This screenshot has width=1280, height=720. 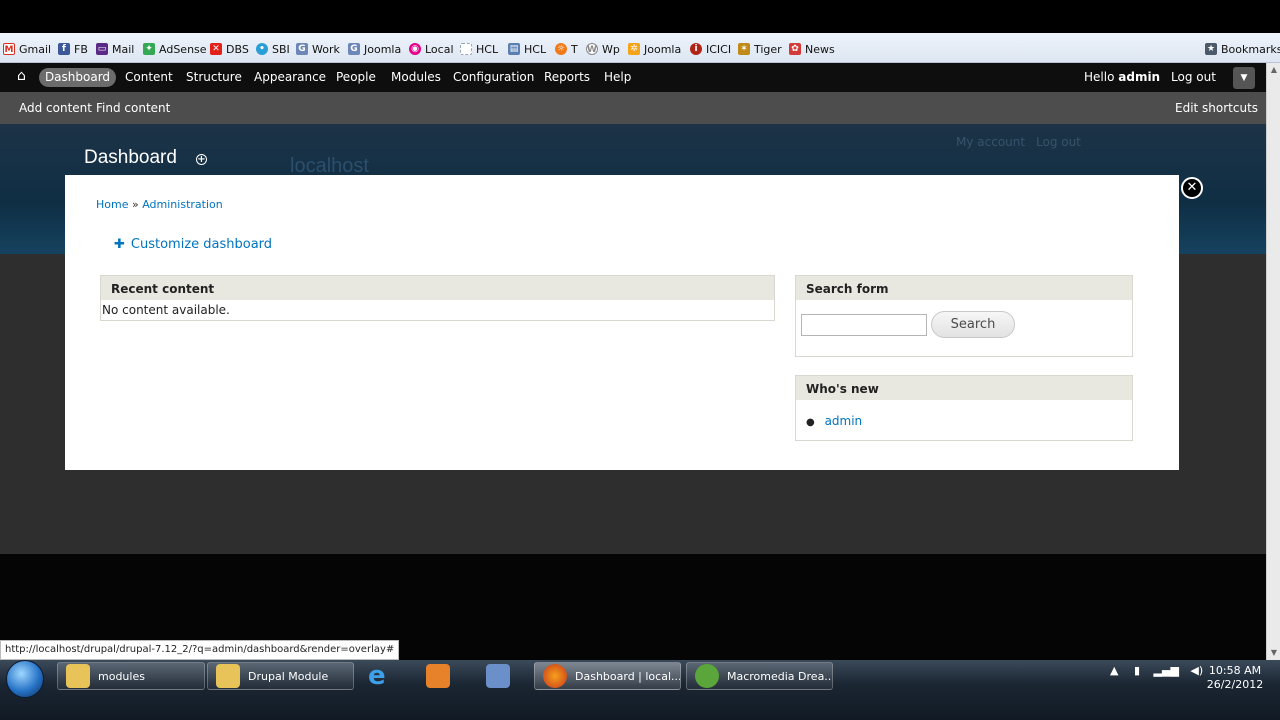 I want to click on taskbar-tool, so click(x=504, y=676).